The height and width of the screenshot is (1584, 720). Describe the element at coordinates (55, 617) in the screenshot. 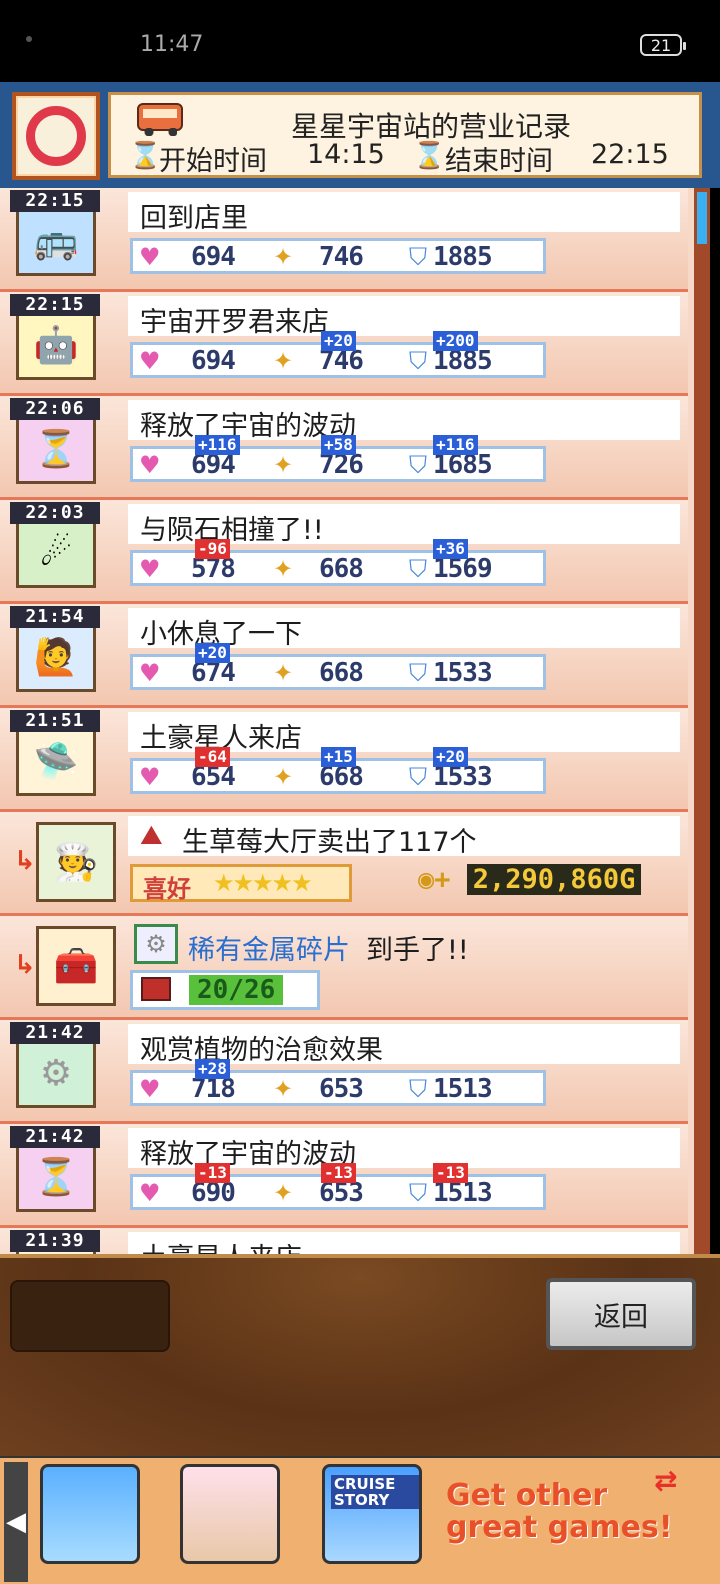

I see `time-badge: 21:54` at that location.